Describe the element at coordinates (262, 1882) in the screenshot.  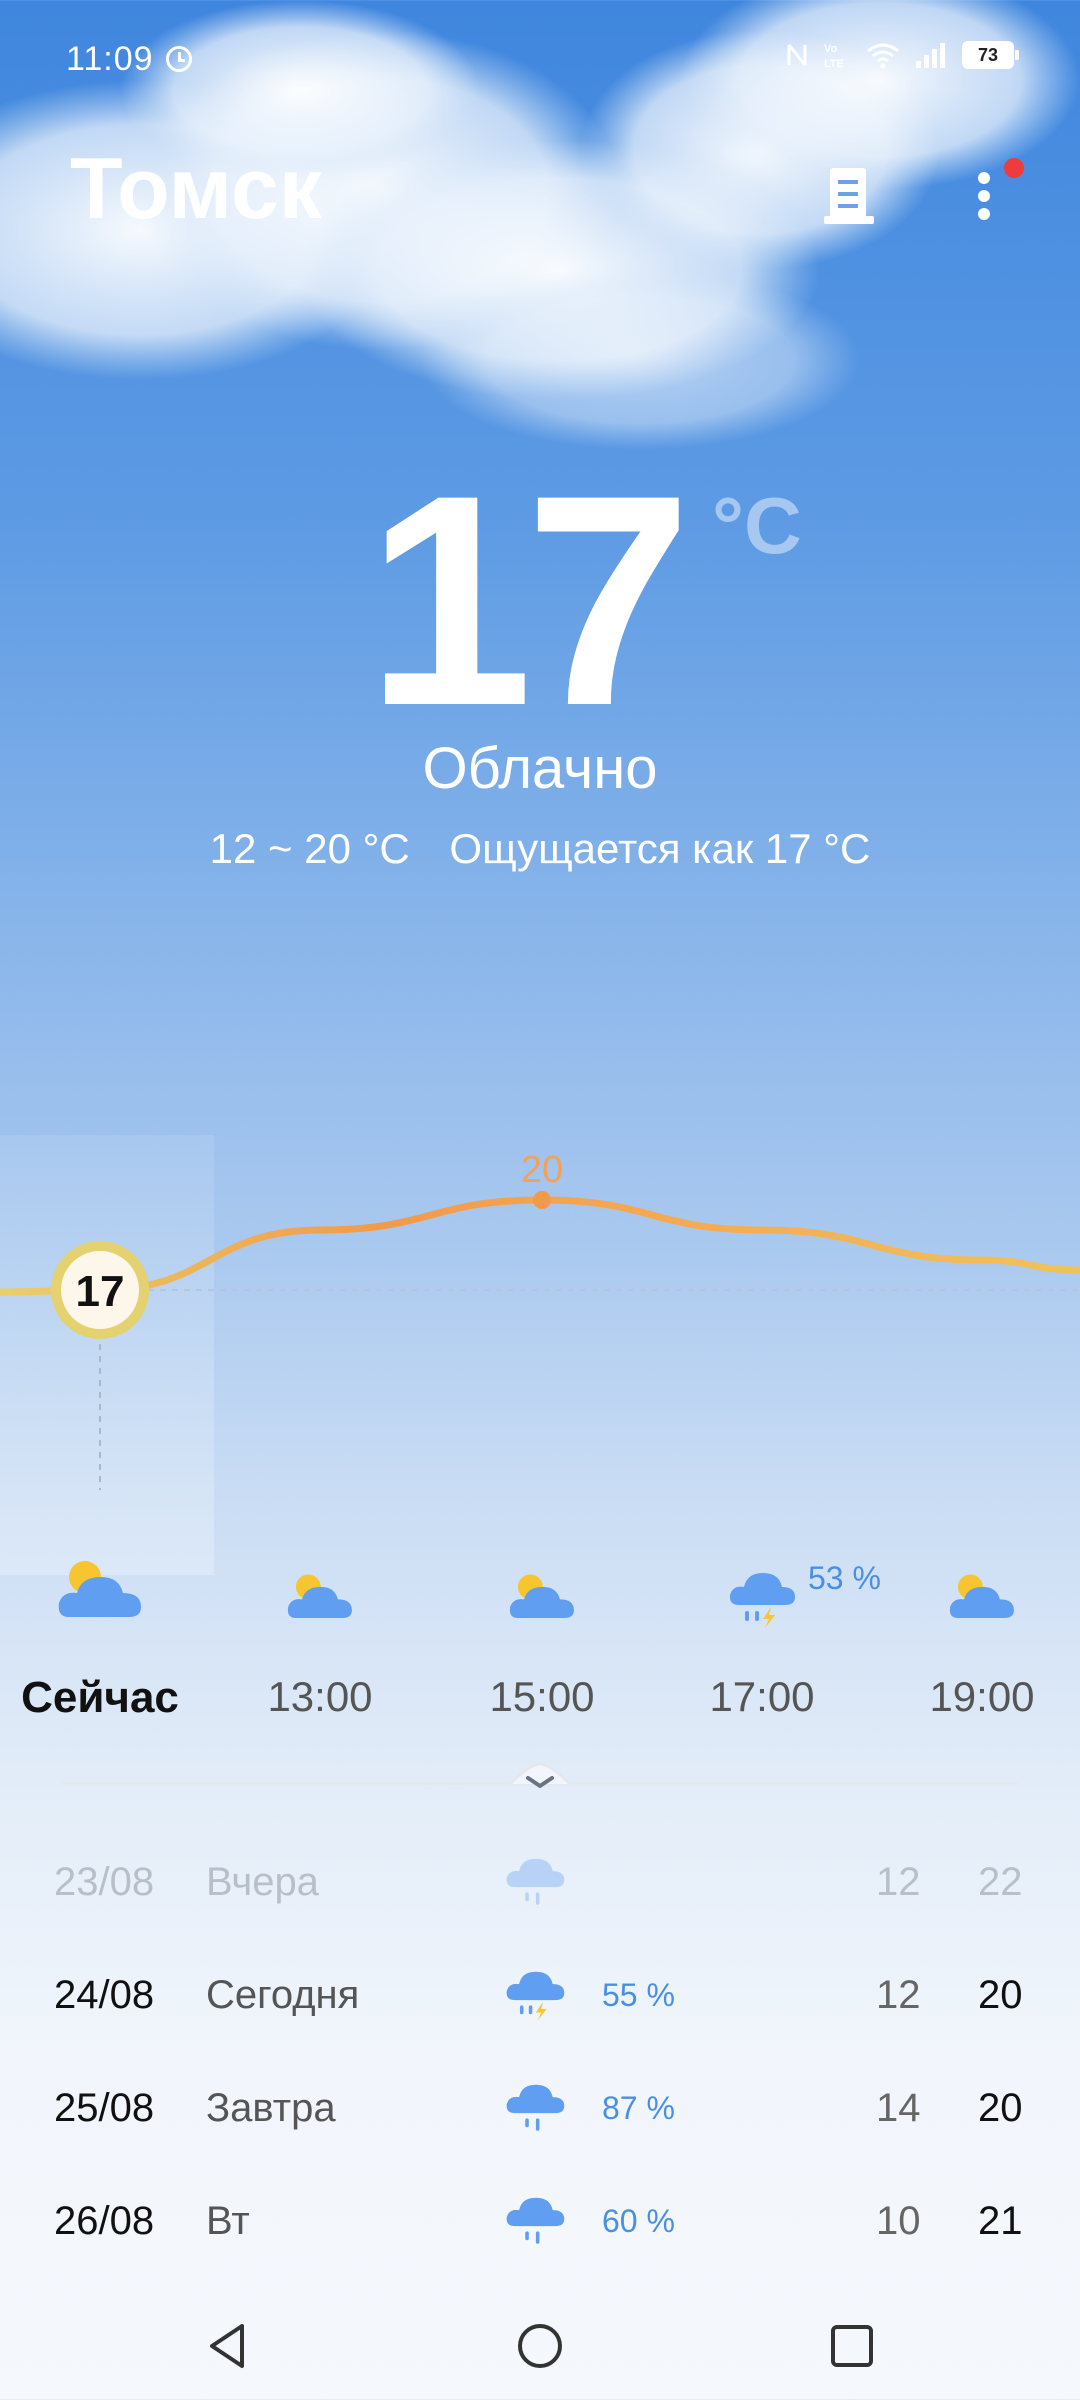
I see `day-name: Вчера` at that location.